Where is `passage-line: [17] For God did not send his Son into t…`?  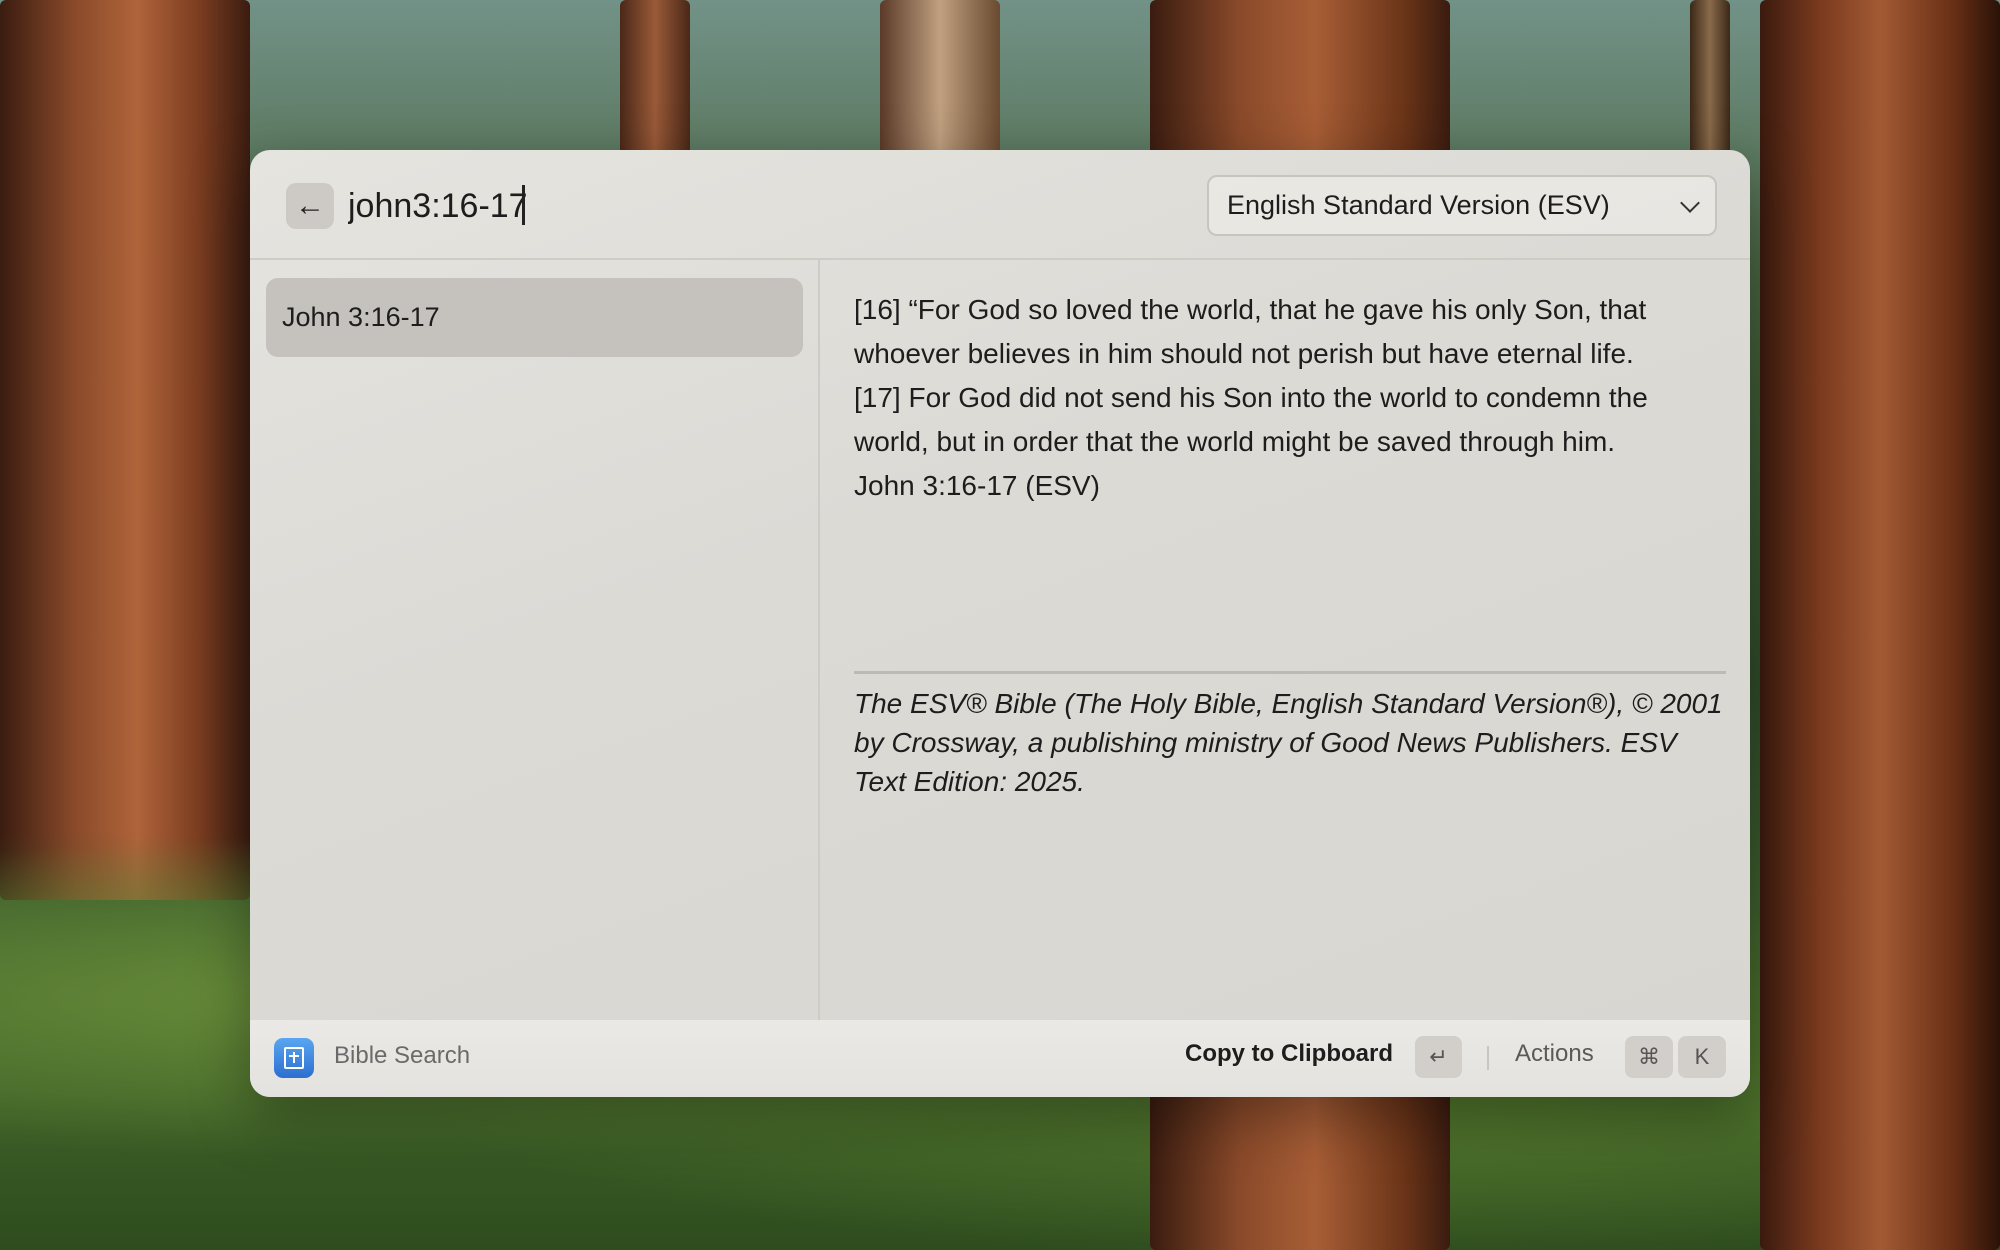
passage-line: [17] For God did not send his Son into t… is located at coordinates (1251, 397).